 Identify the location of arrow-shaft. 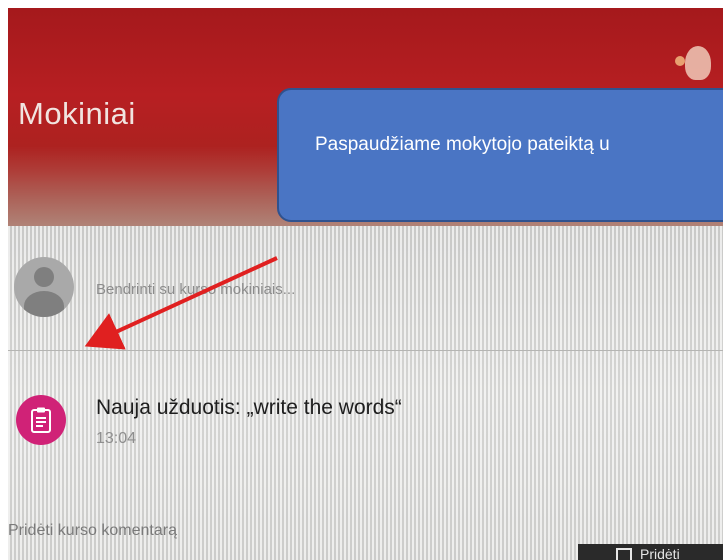
(181, 303).